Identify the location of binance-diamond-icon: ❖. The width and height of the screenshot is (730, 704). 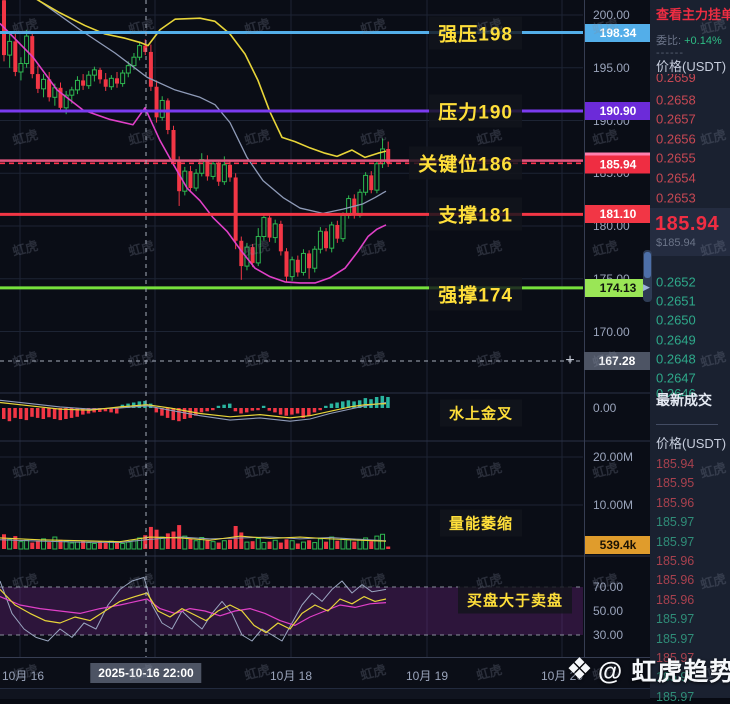
(579, 669).